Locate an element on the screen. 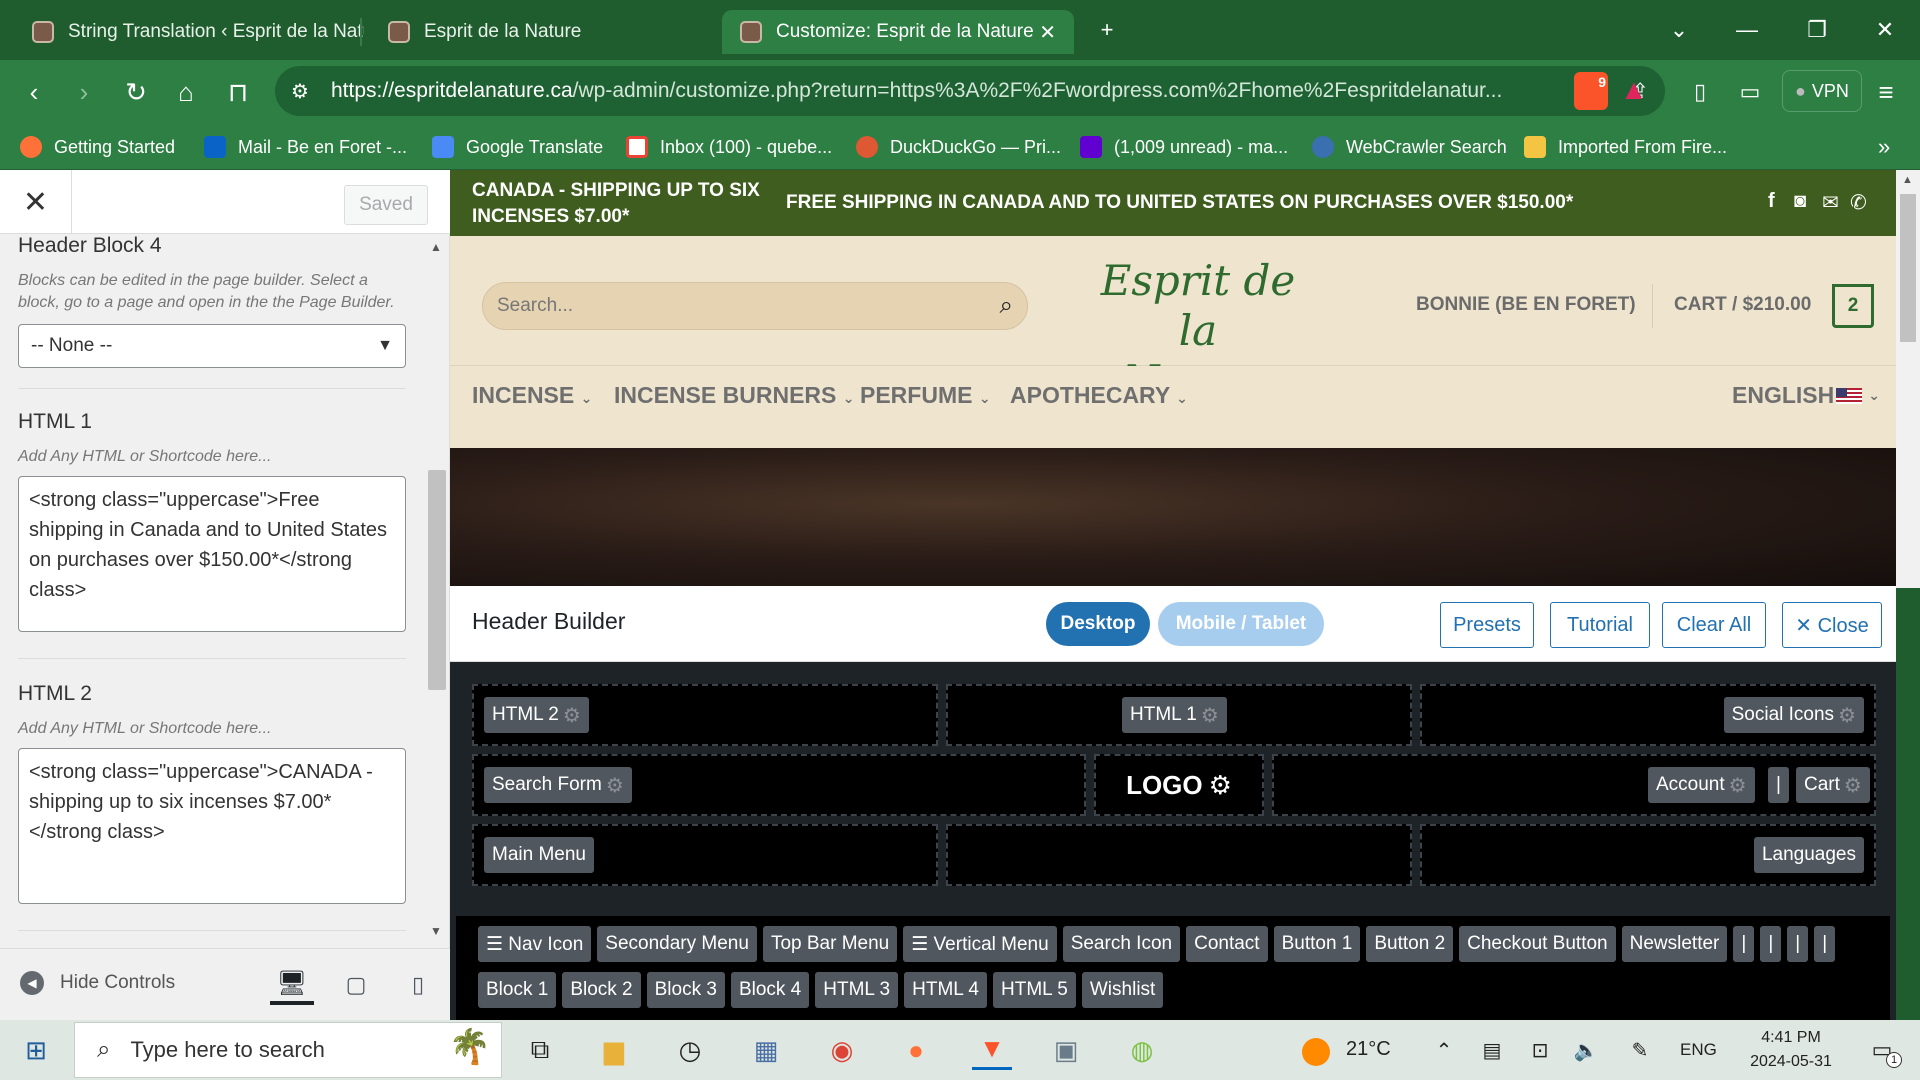 This screenshot has width=1920, height=1080. element-logo: LOGO ⚙ is located at coordinates (1179, 785).